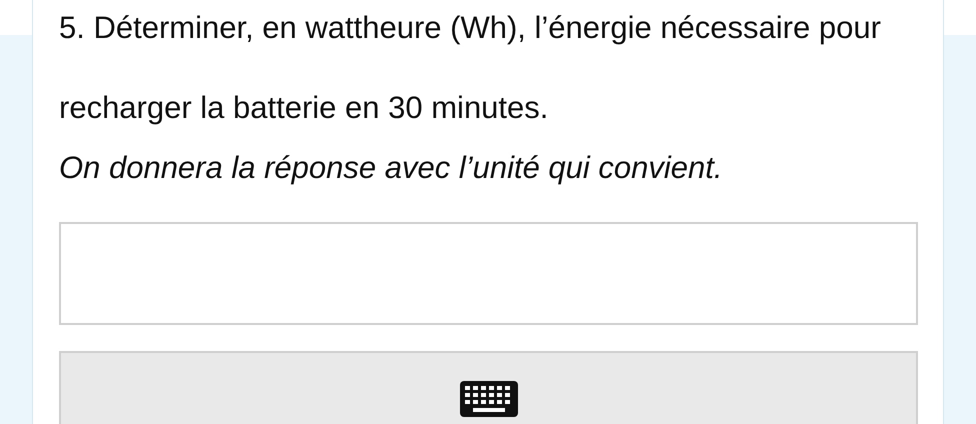  I want to click on keyboard-icon, so click(489, 399).